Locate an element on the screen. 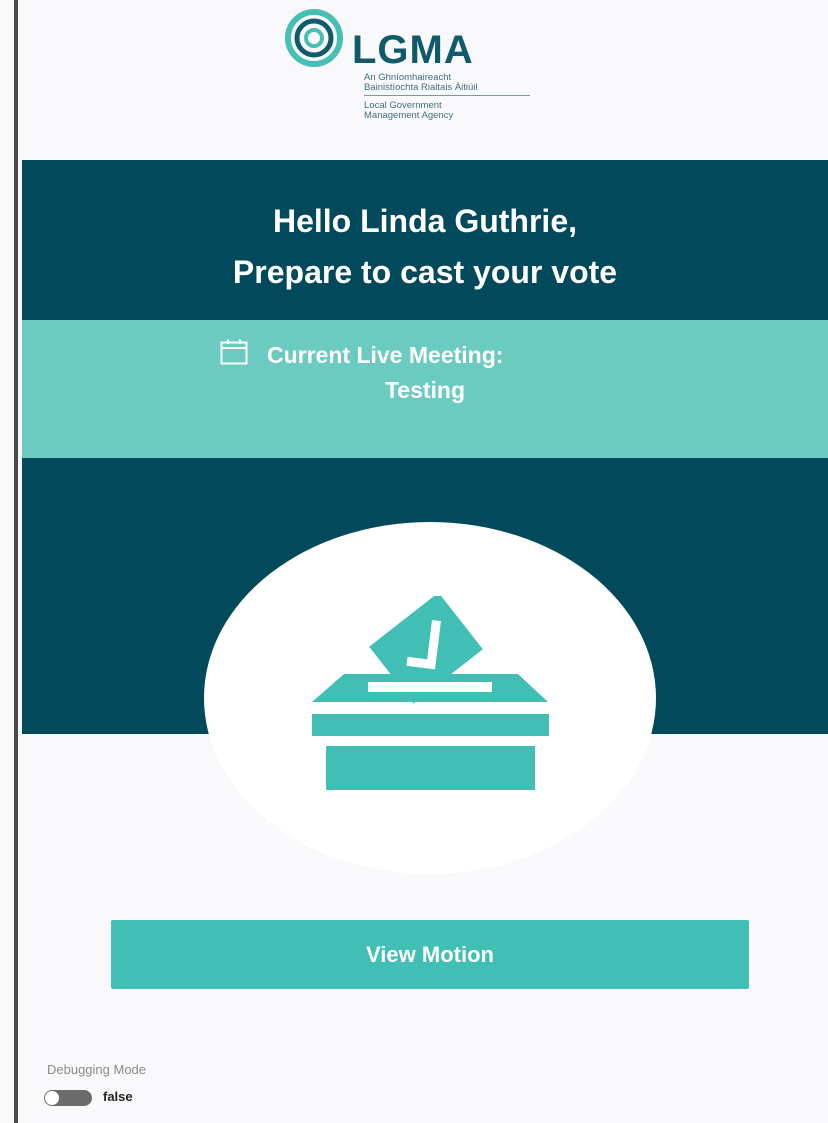 Image resolution: width=828 pixels, height=1123 pixels. calendar-icon is located at coordinates (234, 352).